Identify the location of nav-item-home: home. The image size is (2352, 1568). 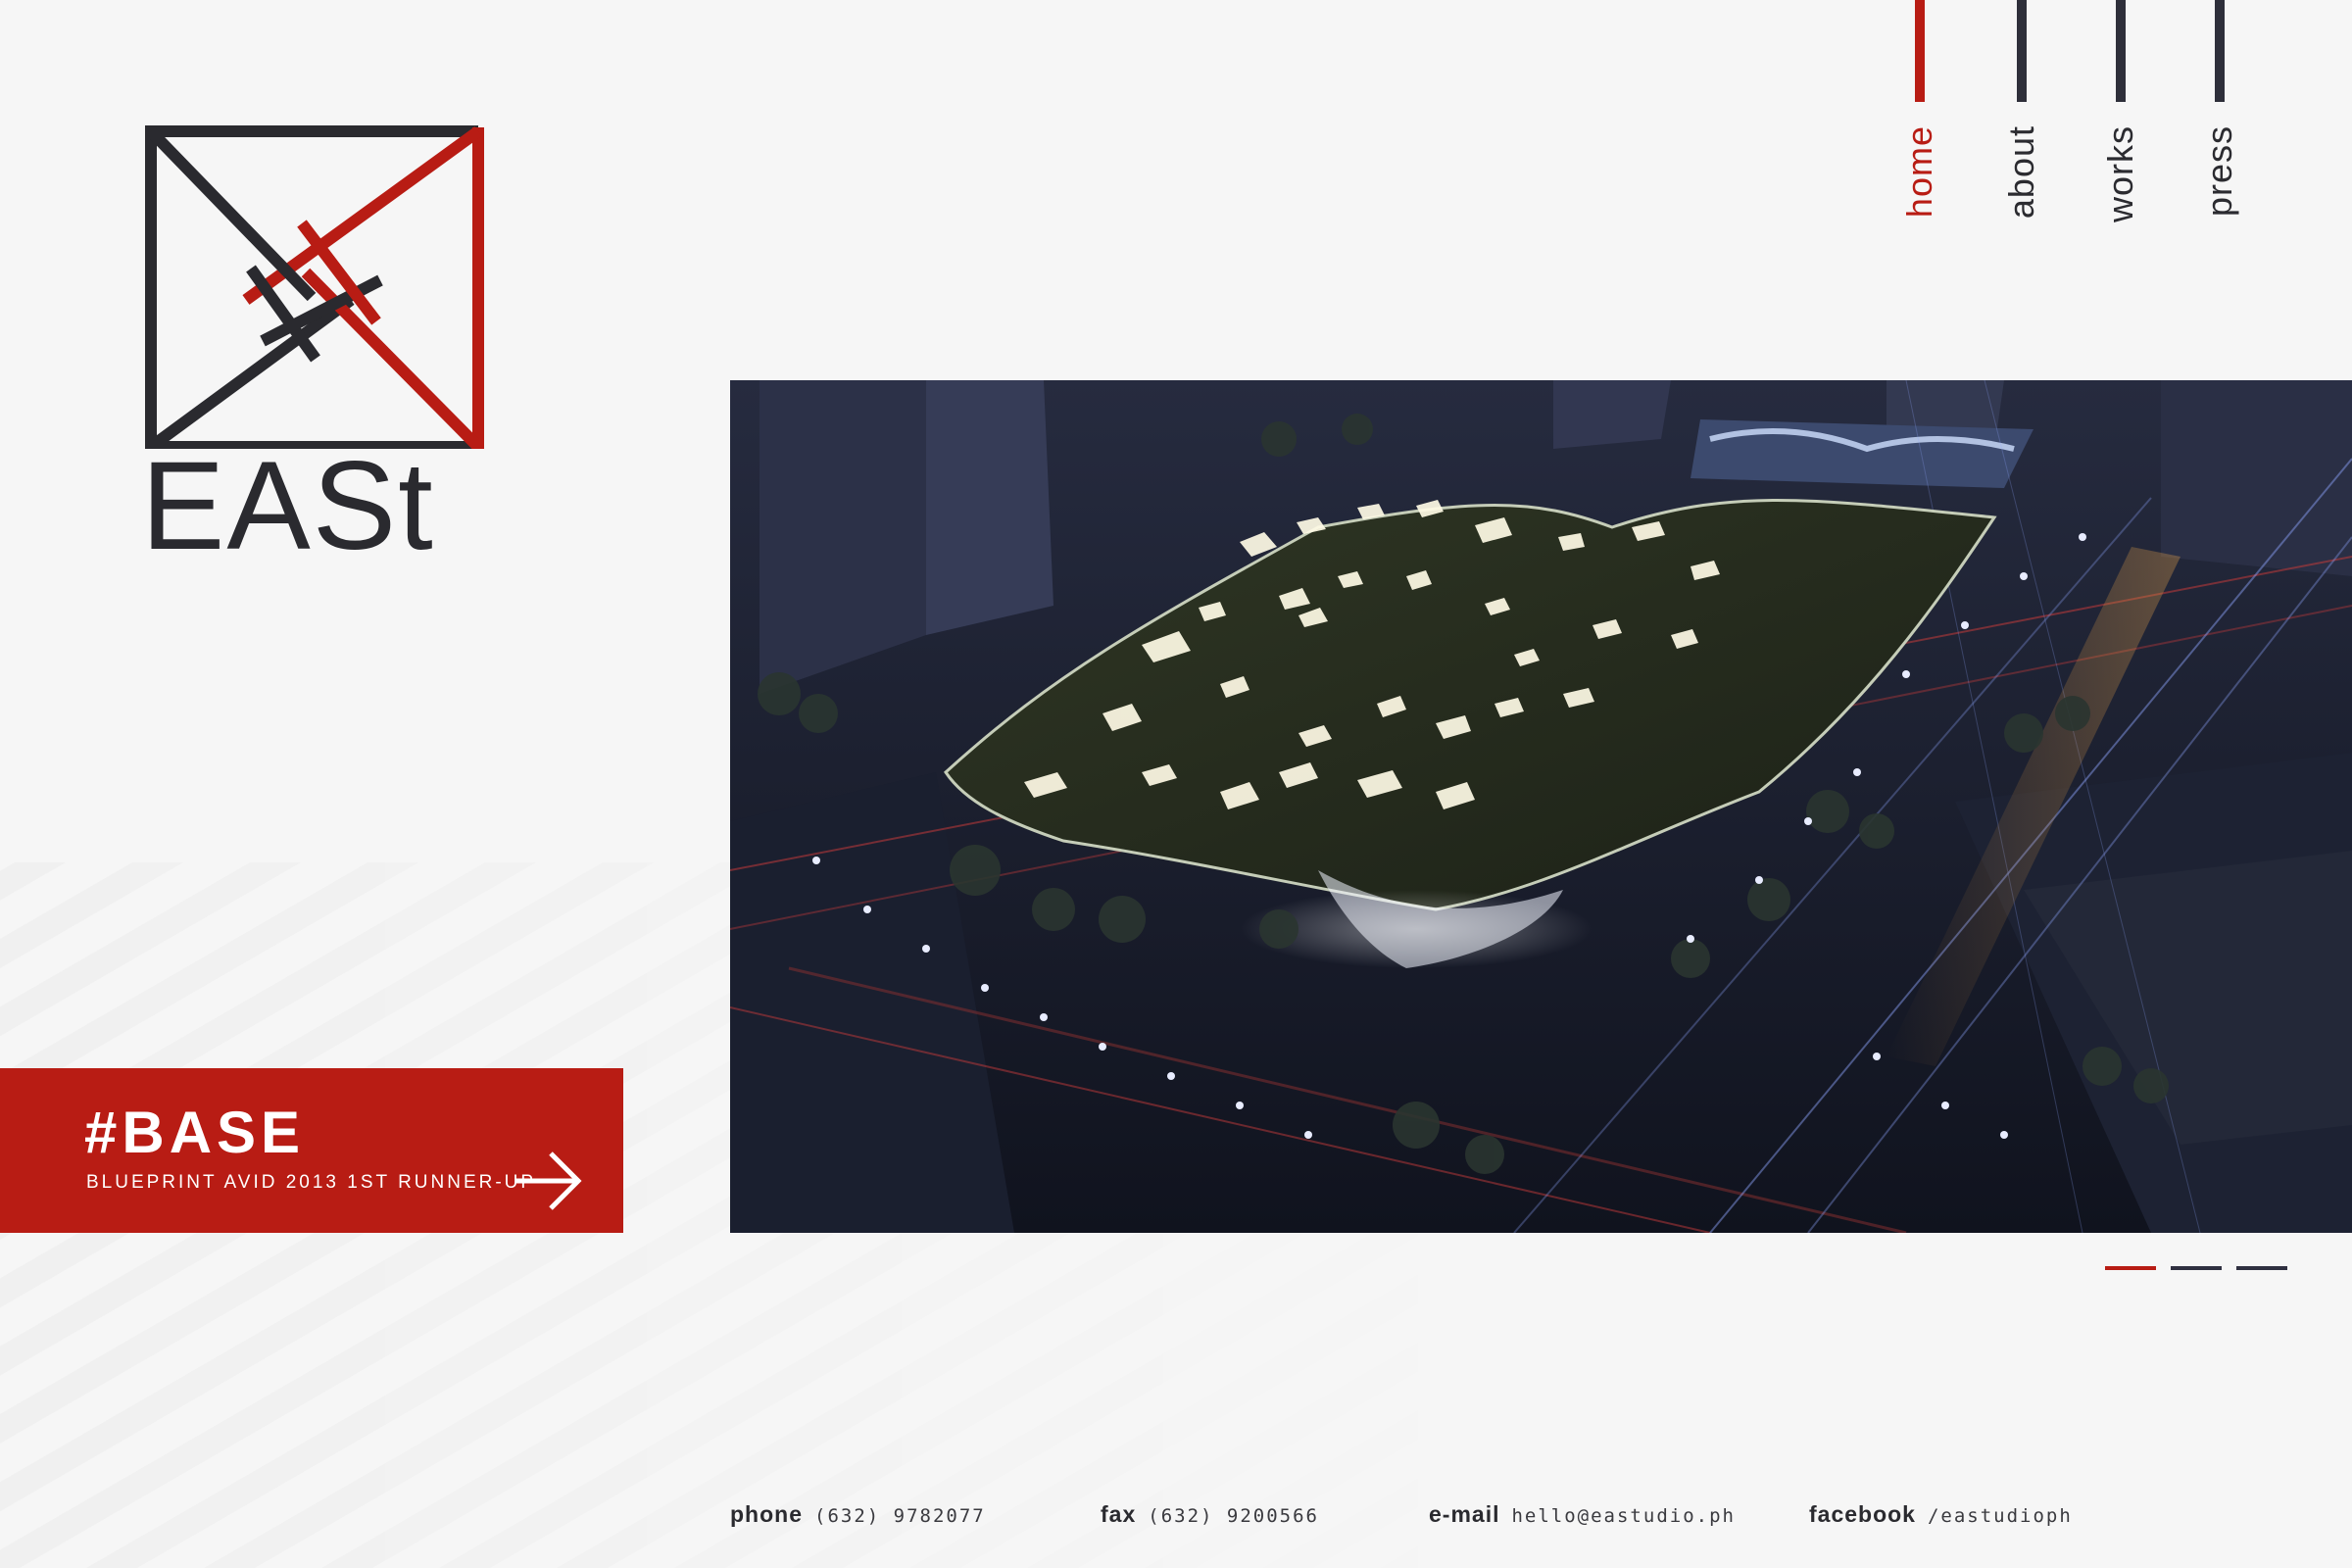
(1918, 127).